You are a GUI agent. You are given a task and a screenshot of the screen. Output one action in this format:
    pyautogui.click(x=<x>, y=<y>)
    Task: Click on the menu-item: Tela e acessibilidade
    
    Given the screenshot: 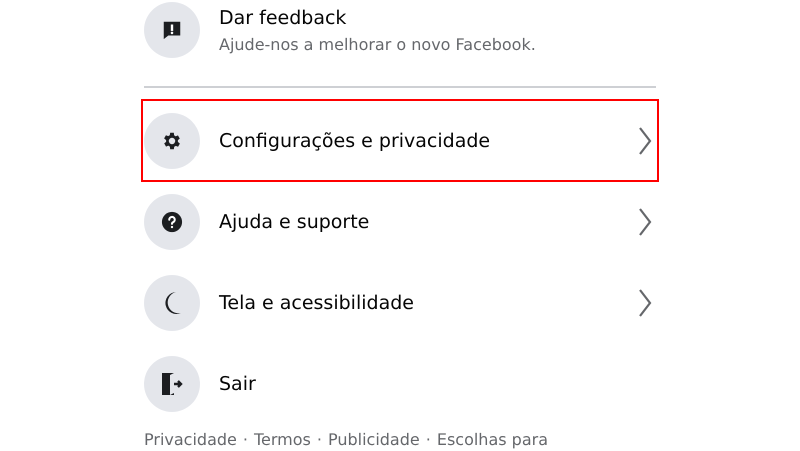 What is the action you would take?
    pyautogui.click(x=400, y=302)
    